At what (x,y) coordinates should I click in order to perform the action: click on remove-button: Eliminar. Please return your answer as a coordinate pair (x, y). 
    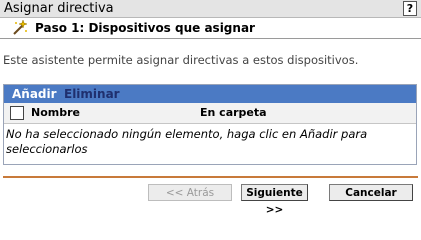
    Looking at the image, I should click on (92, 94).